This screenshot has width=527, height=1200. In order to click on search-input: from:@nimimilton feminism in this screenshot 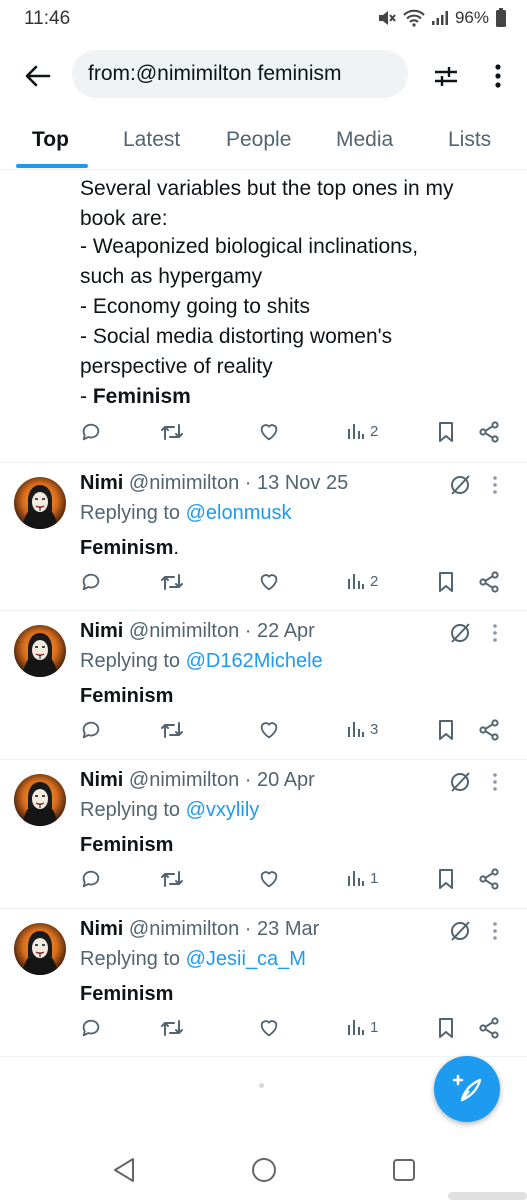, I will do `click(240, 74)`.